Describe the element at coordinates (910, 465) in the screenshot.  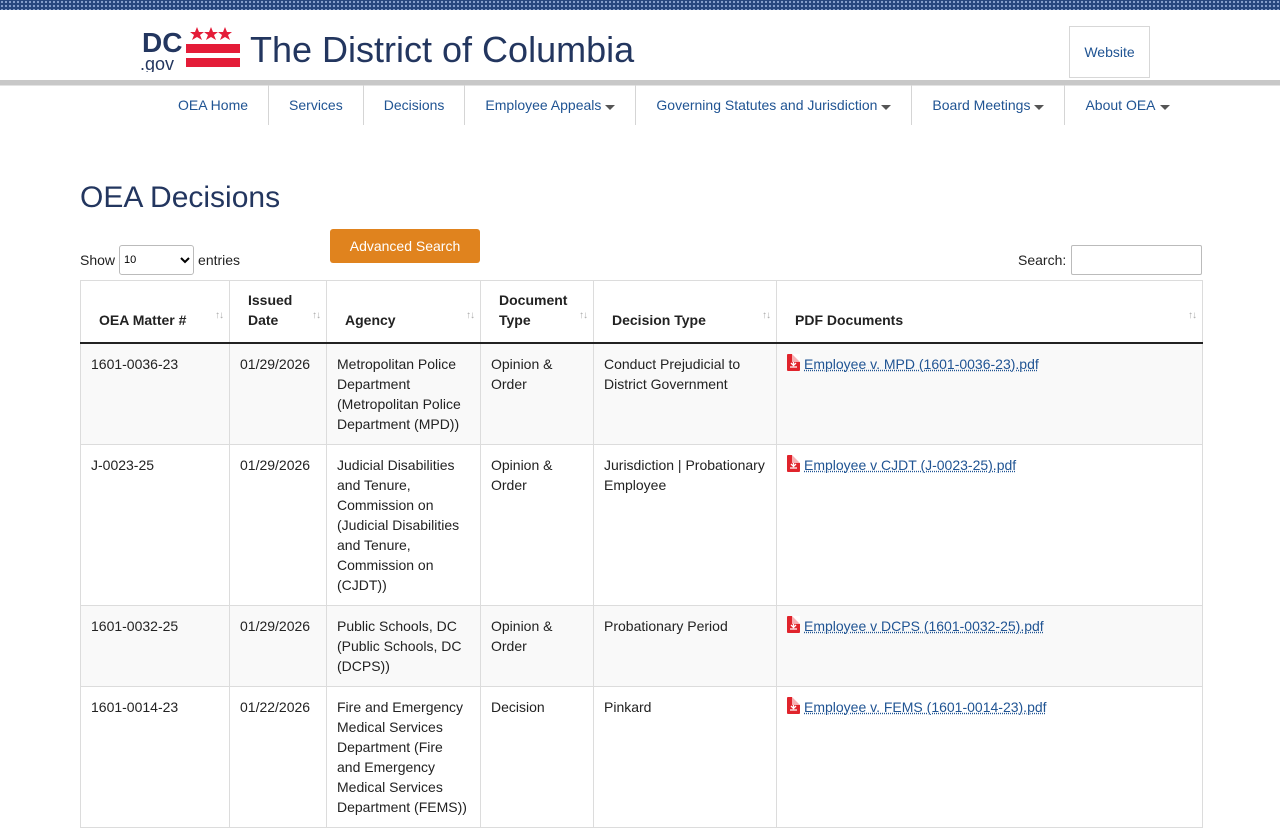
I see `pdf-link-text: Employee v CJDT (J-0023-25).pdf` at that location.